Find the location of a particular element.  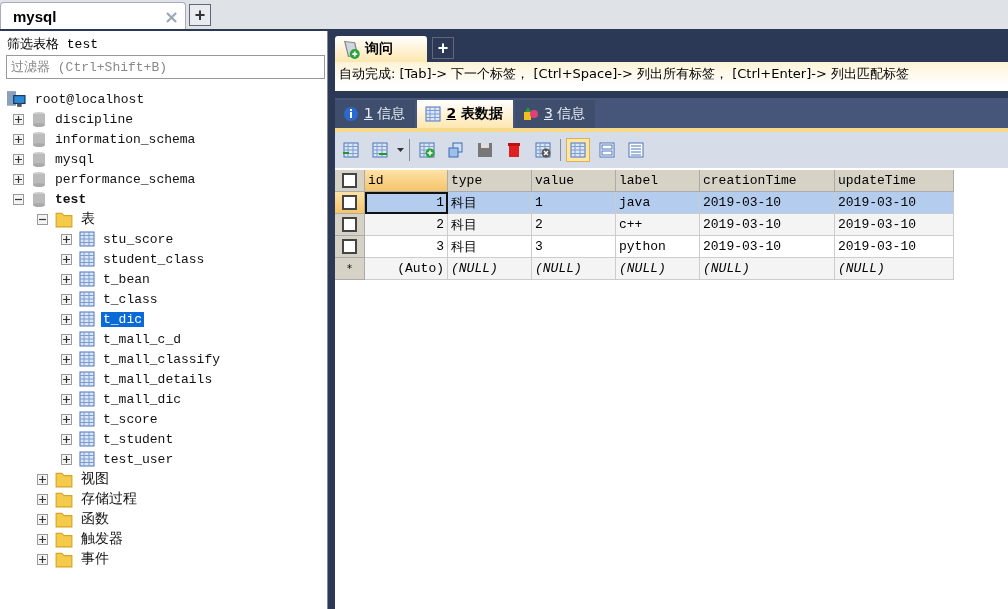

tree-item: 视图 is located at coordinates (95, 479).